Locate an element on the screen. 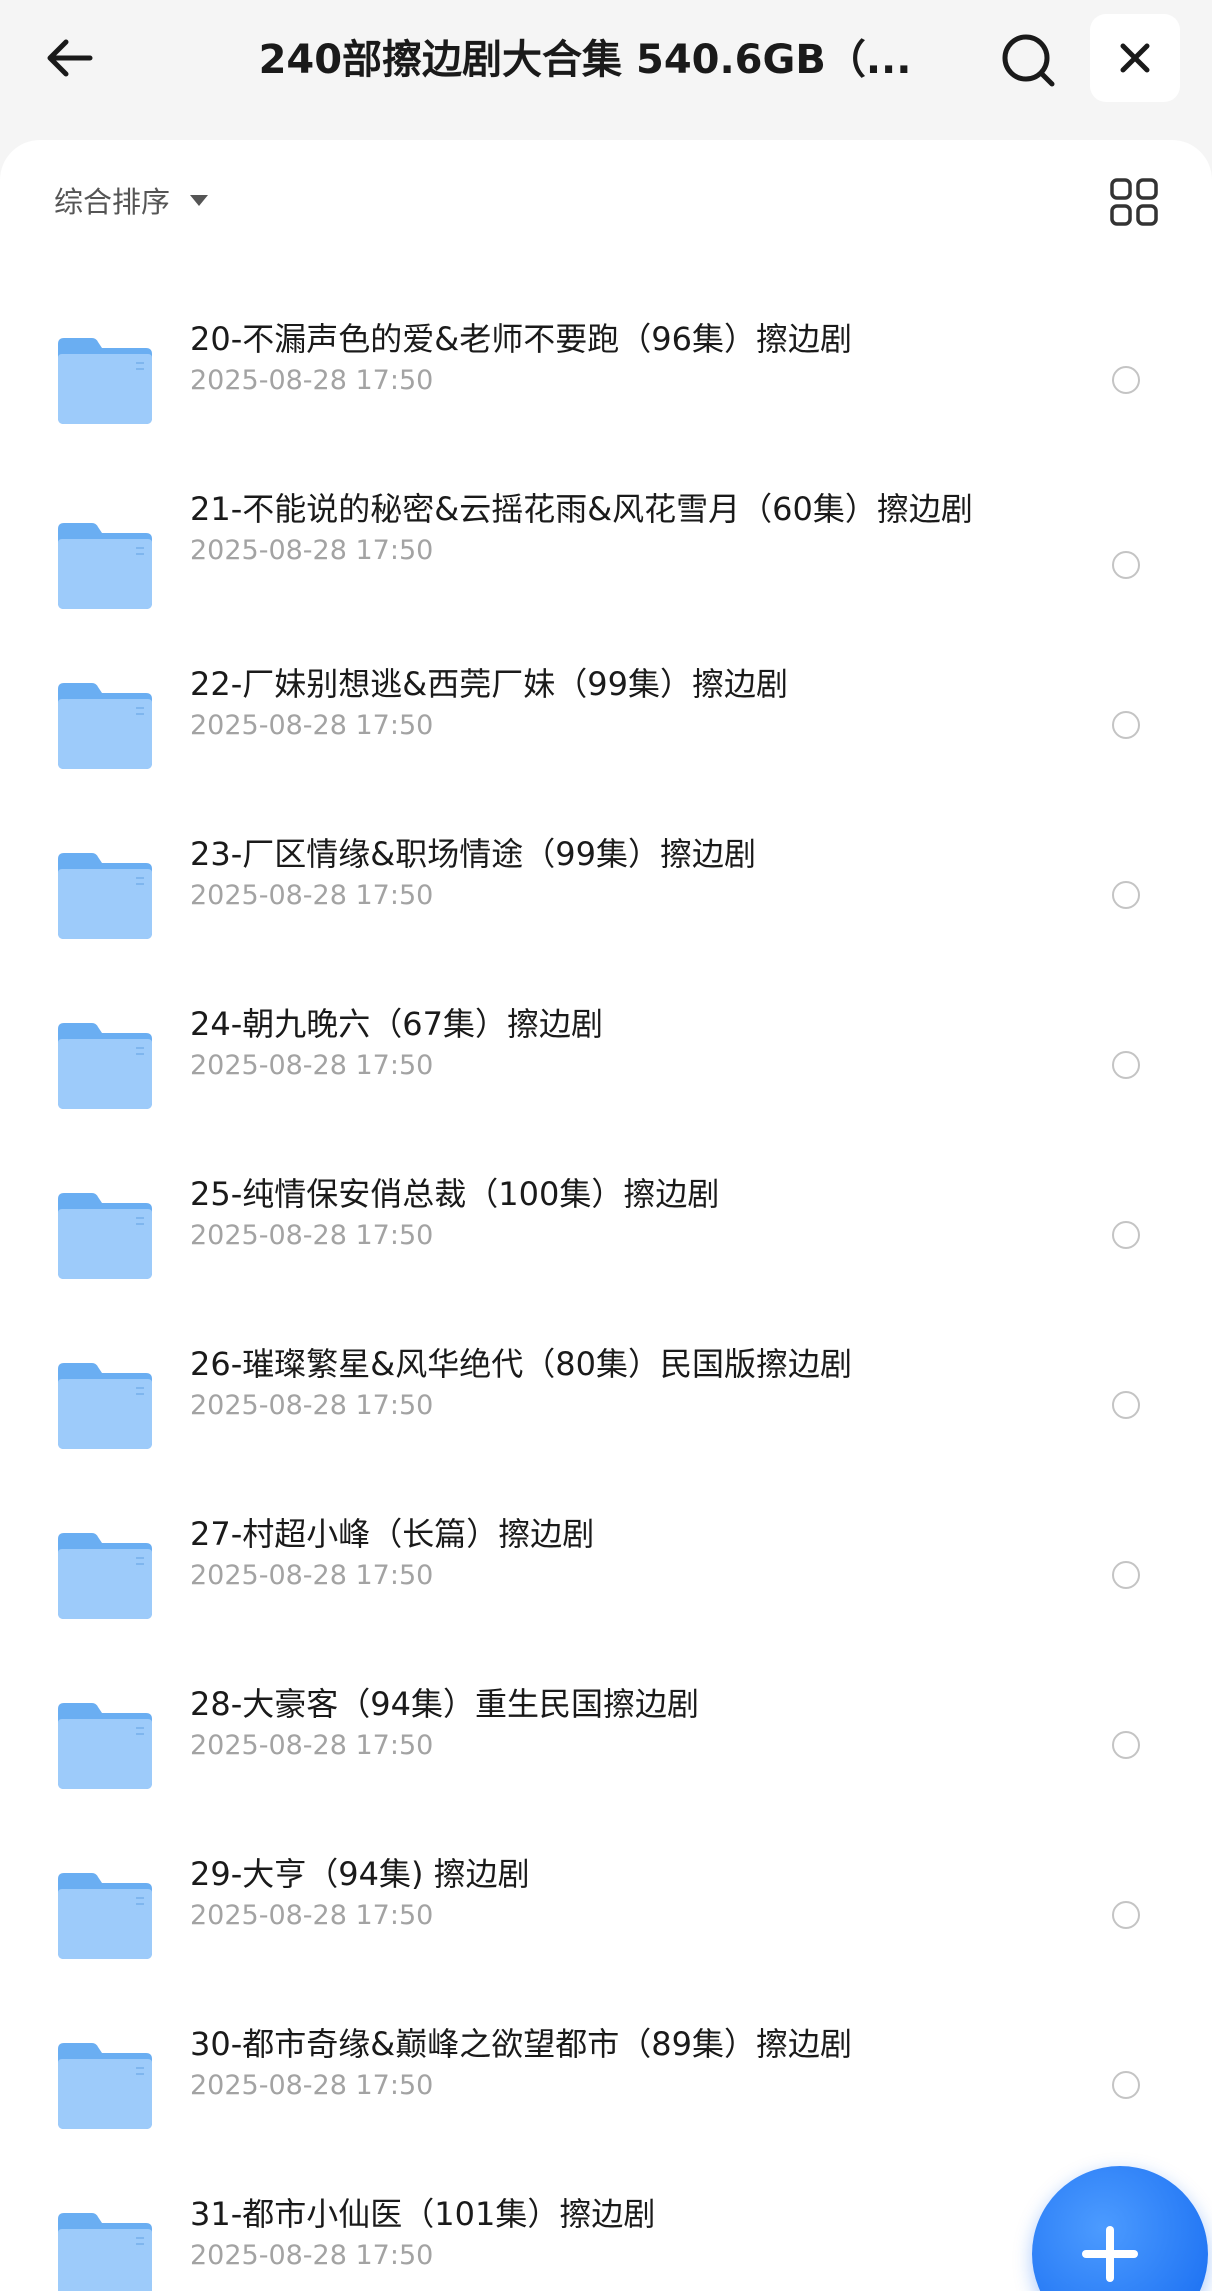  file-name: 23-厂区情缘&职场情途（99集）擦边剧 is located at coordinates (473, 854).